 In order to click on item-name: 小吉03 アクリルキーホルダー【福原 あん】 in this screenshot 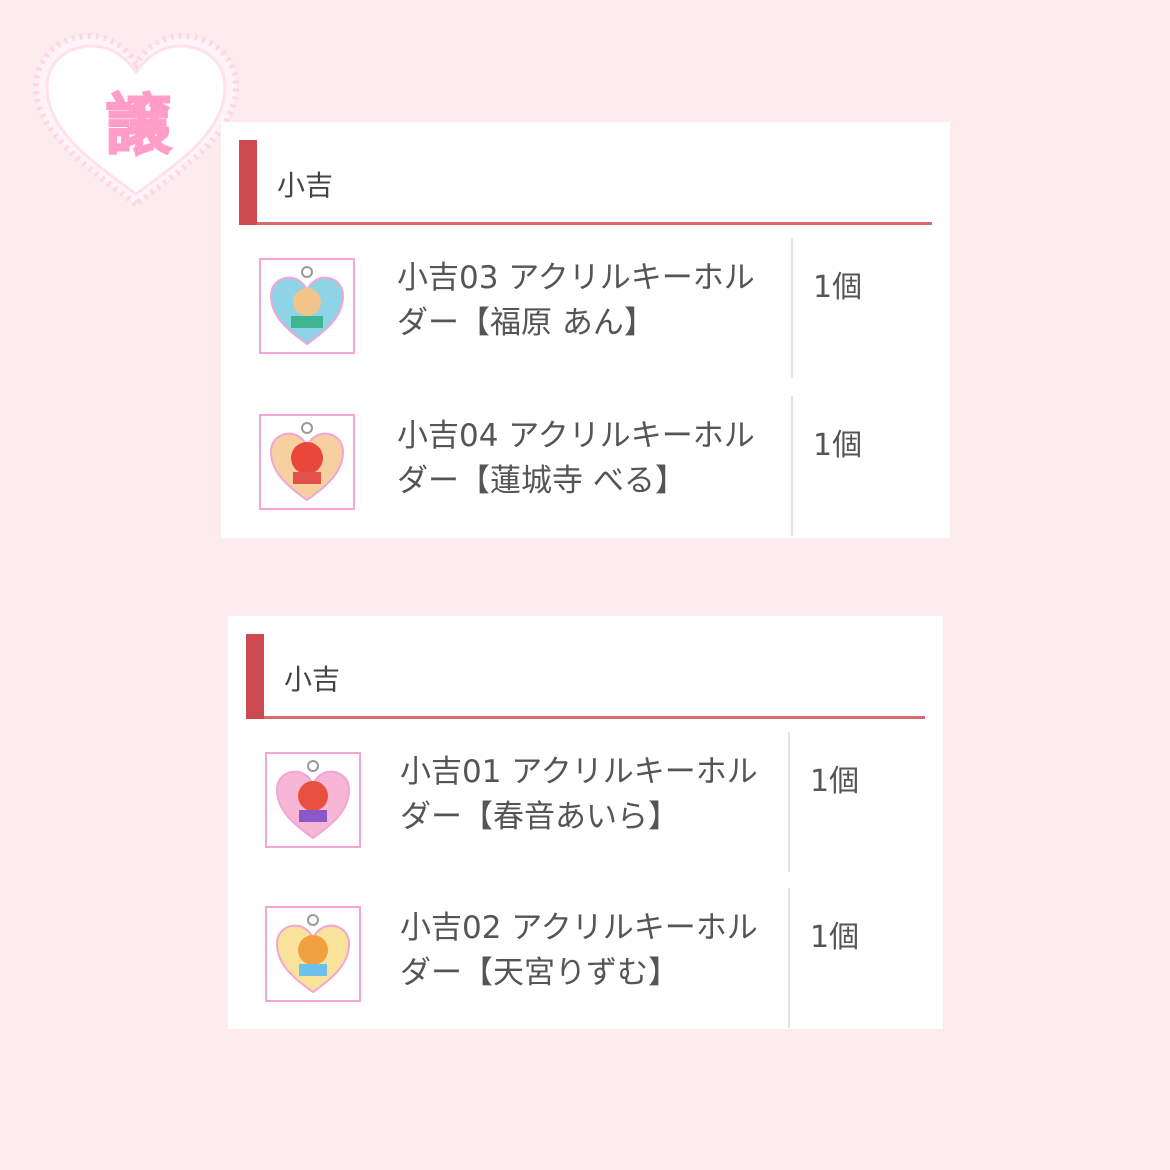, I will do `click(576, 300)`.